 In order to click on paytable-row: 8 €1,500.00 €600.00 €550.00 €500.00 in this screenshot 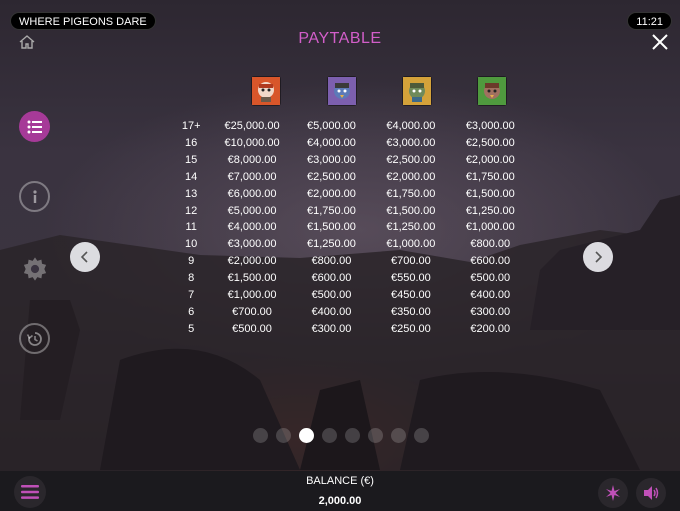, I will do `click(350, 278)`.